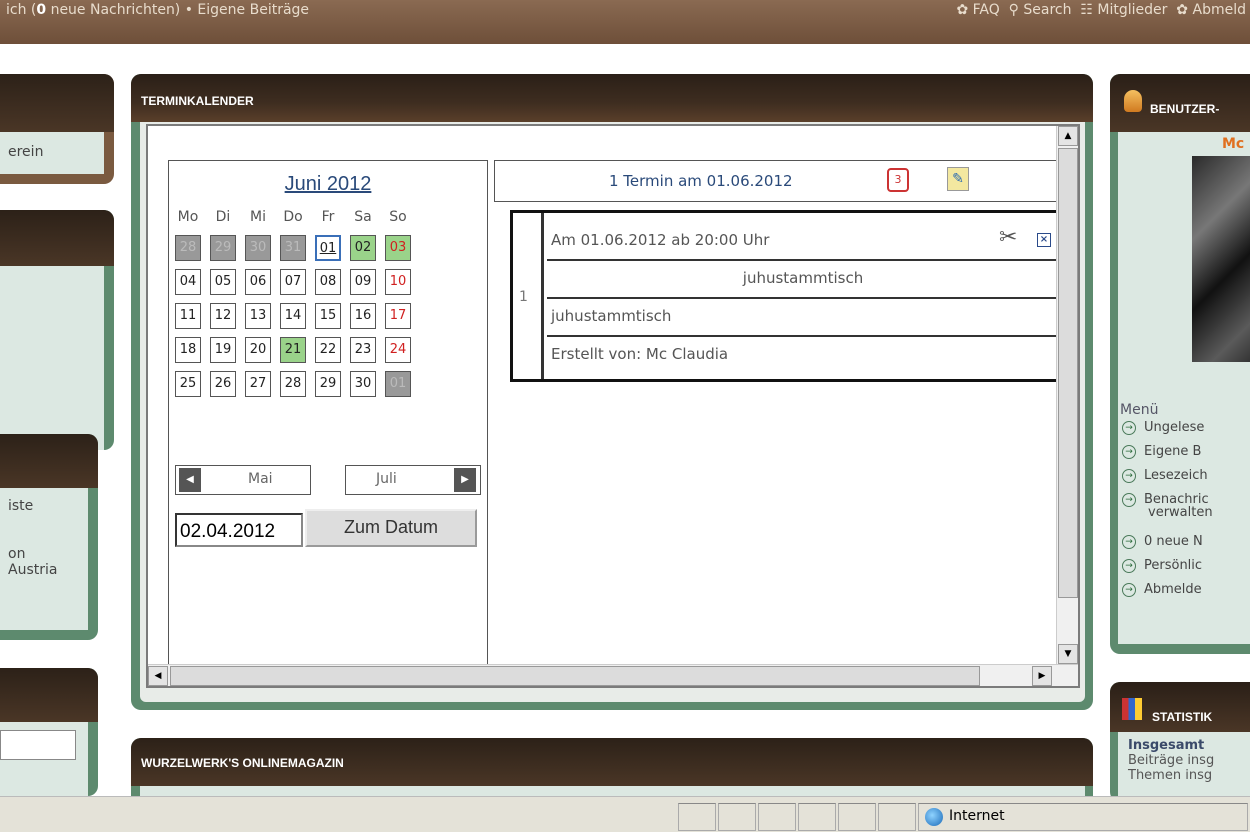  I want to click on event-description: juhustammtisch, so click(611, 316).